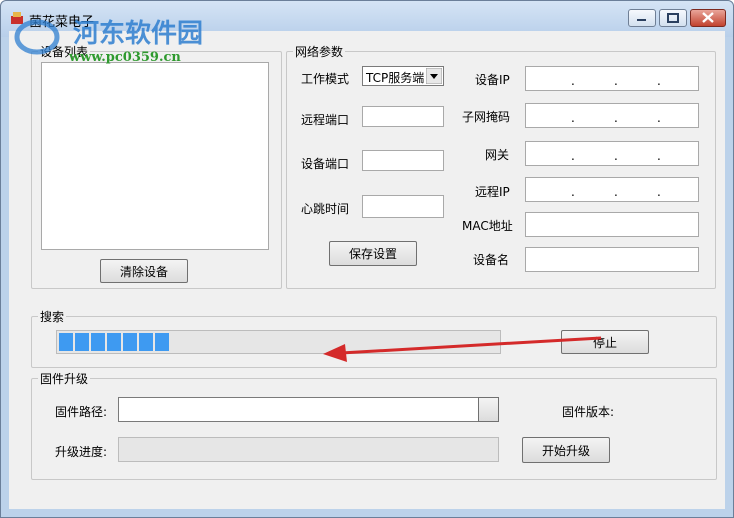 The image size is (734, 518). What do you see at coordinates (37, 37) in the screenshot?
I see `watermark-logo-icon` at bounding box center [37, 37].